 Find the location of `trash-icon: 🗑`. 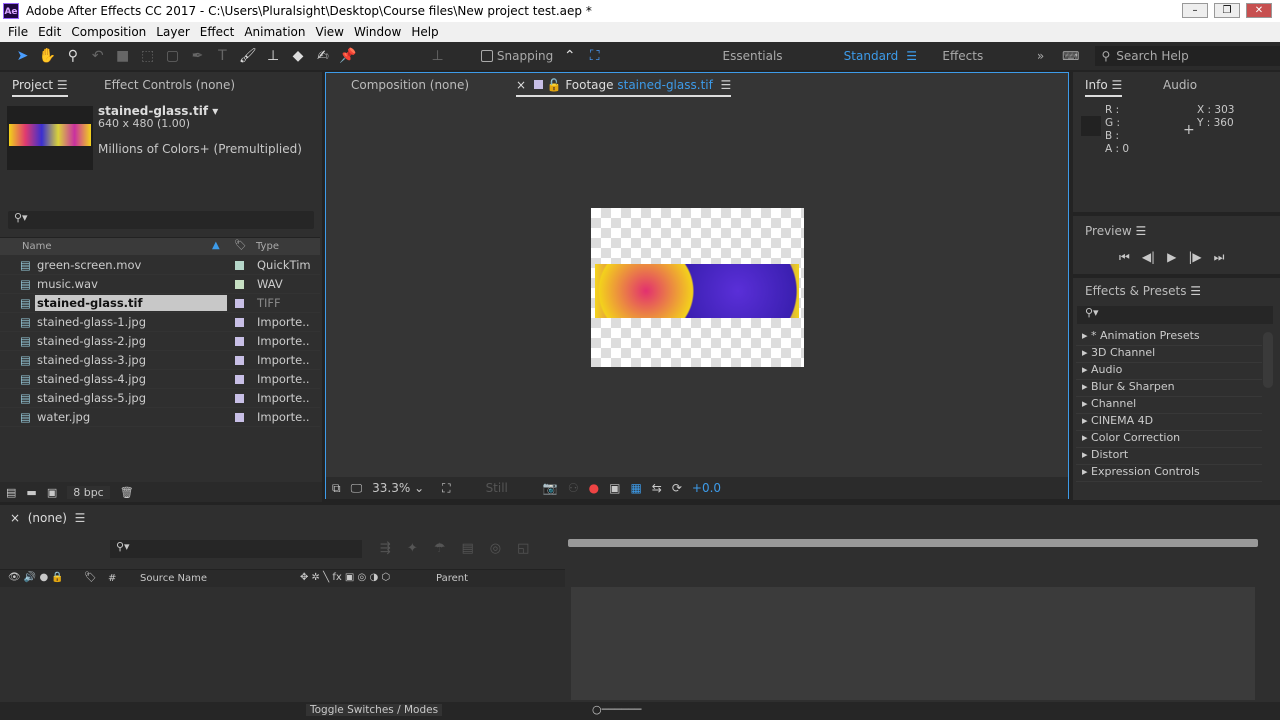

trash-icon: 🗑 is located at coordinates (127, 492).